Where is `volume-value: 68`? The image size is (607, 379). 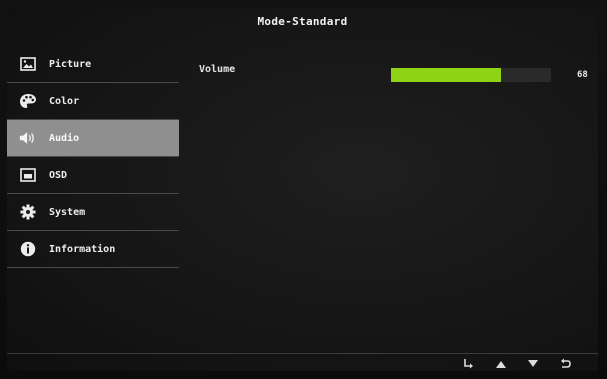 volume-value: 68 is located at coordinates (582, 75).